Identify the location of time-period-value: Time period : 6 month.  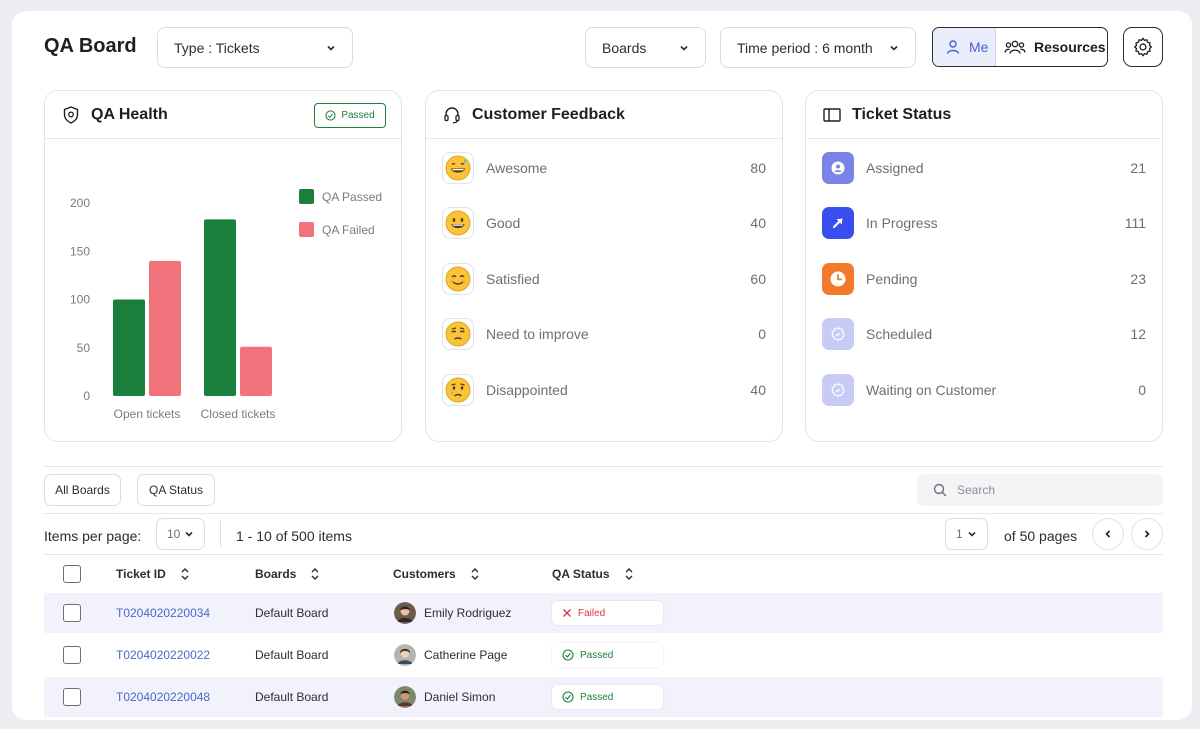
(805, 47).